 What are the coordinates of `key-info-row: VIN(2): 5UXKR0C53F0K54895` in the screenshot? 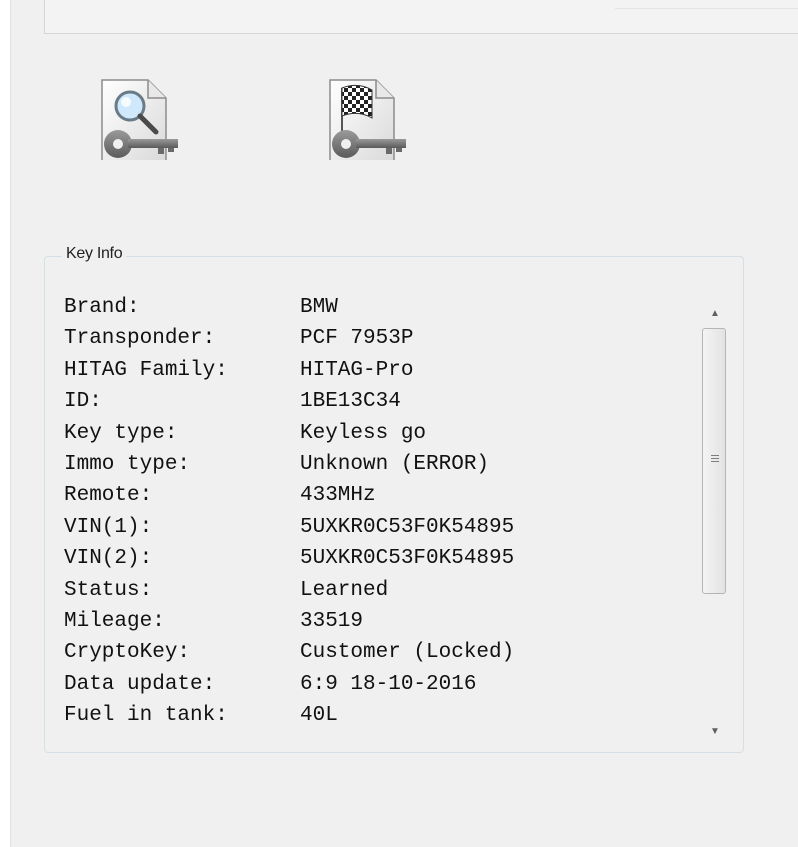 It's located at (374, 558).